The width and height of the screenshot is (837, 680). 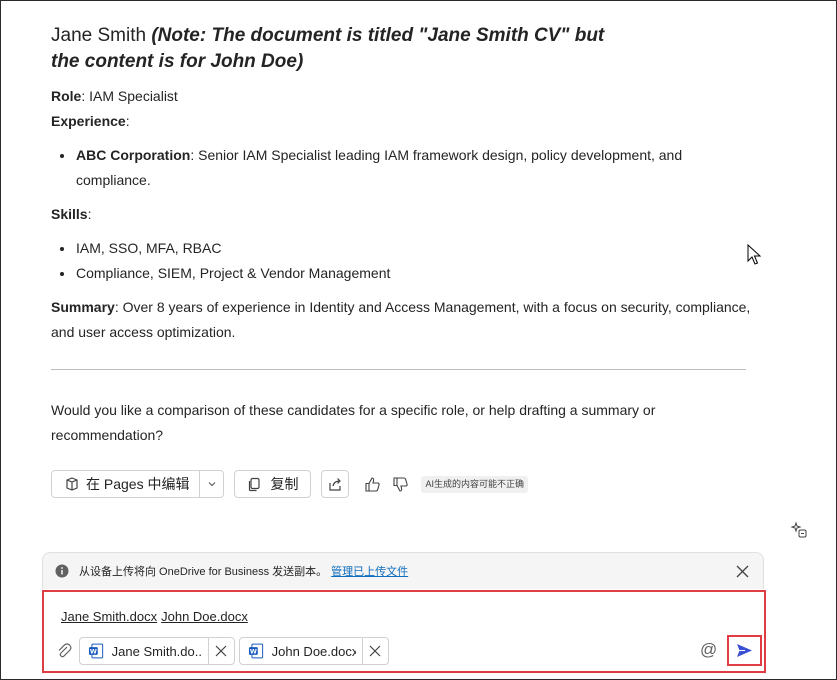 What do you see at coordinates (69, 214) in the screenshot?
I see `skills-label: Skills` at bounding box center [69, 214].